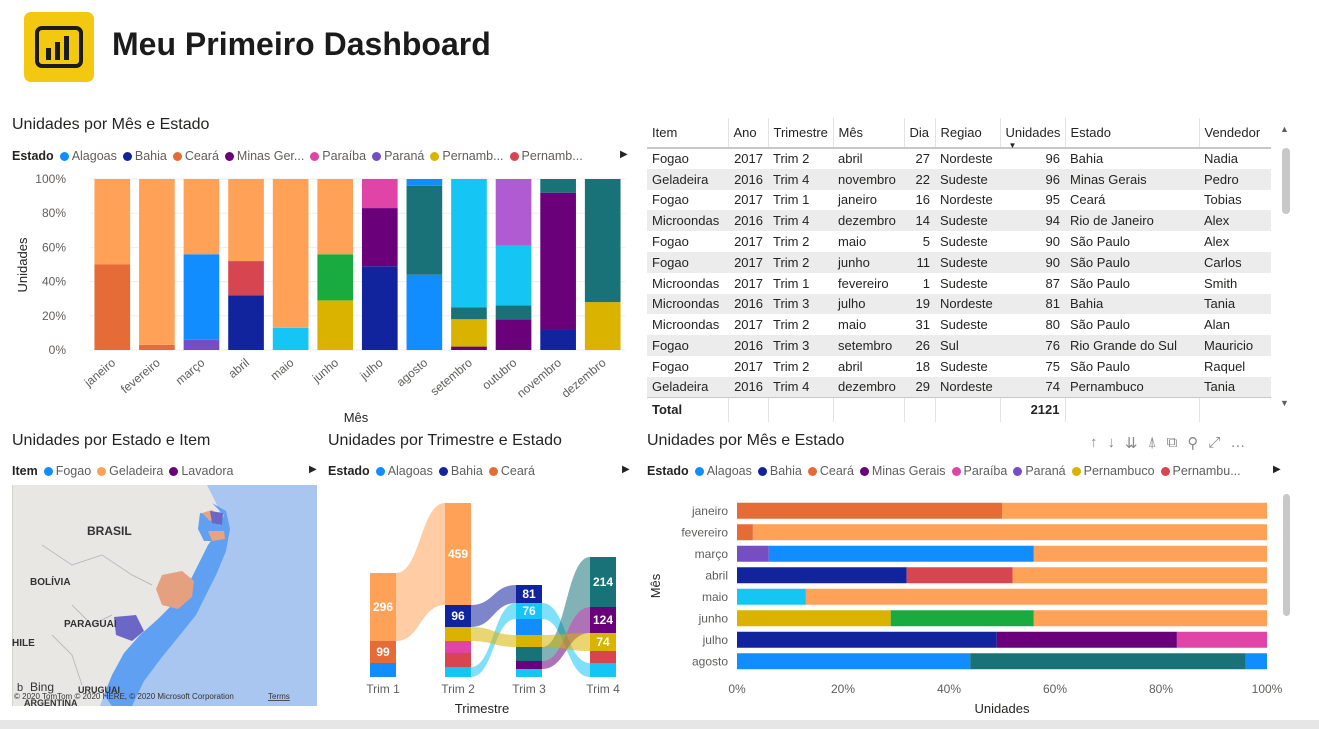 The height and width of the screenshot is (729, 1319). I want to click on column-header: Unidades ▼, so click(1032, 134).